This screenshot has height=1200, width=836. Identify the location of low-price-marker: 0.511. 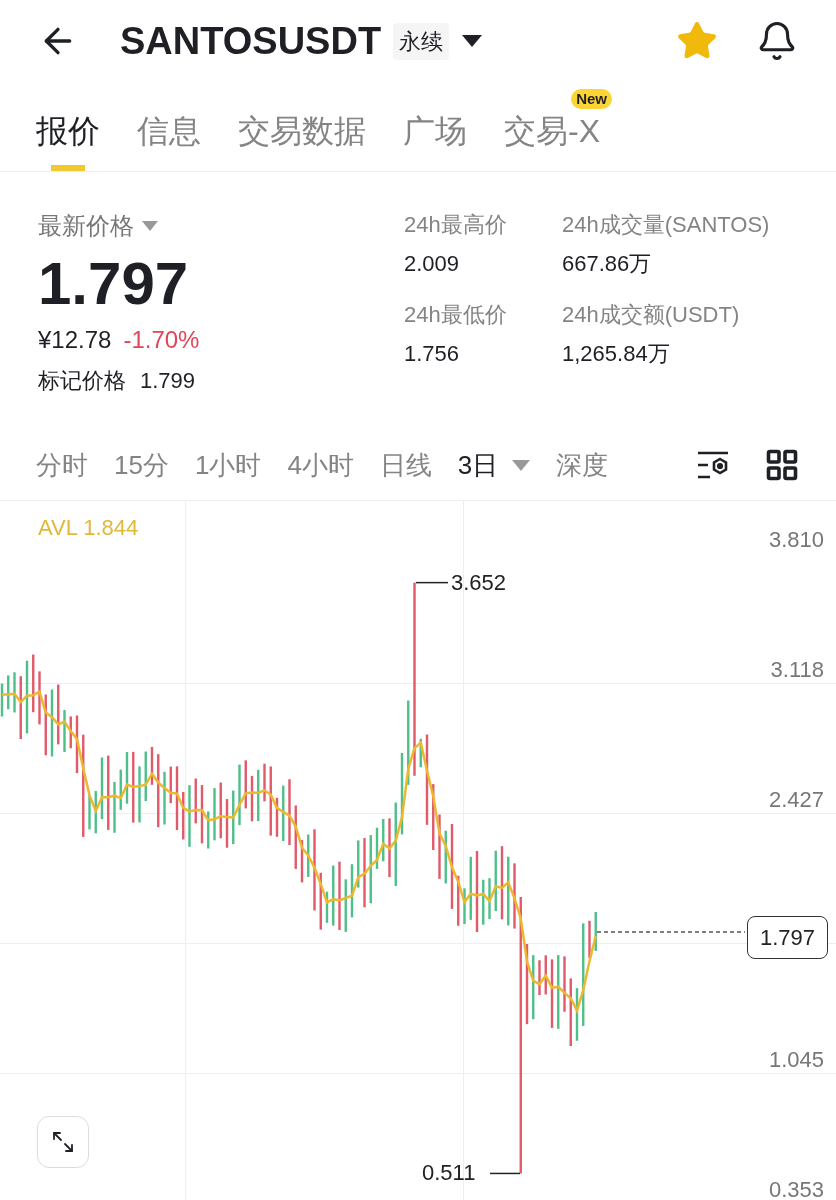
(449, 1173).